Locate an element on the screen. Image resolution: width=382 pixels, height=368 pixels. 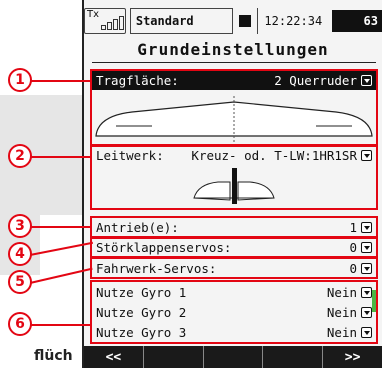
clock: 12:22:34 is located at coordinates (292, 21).